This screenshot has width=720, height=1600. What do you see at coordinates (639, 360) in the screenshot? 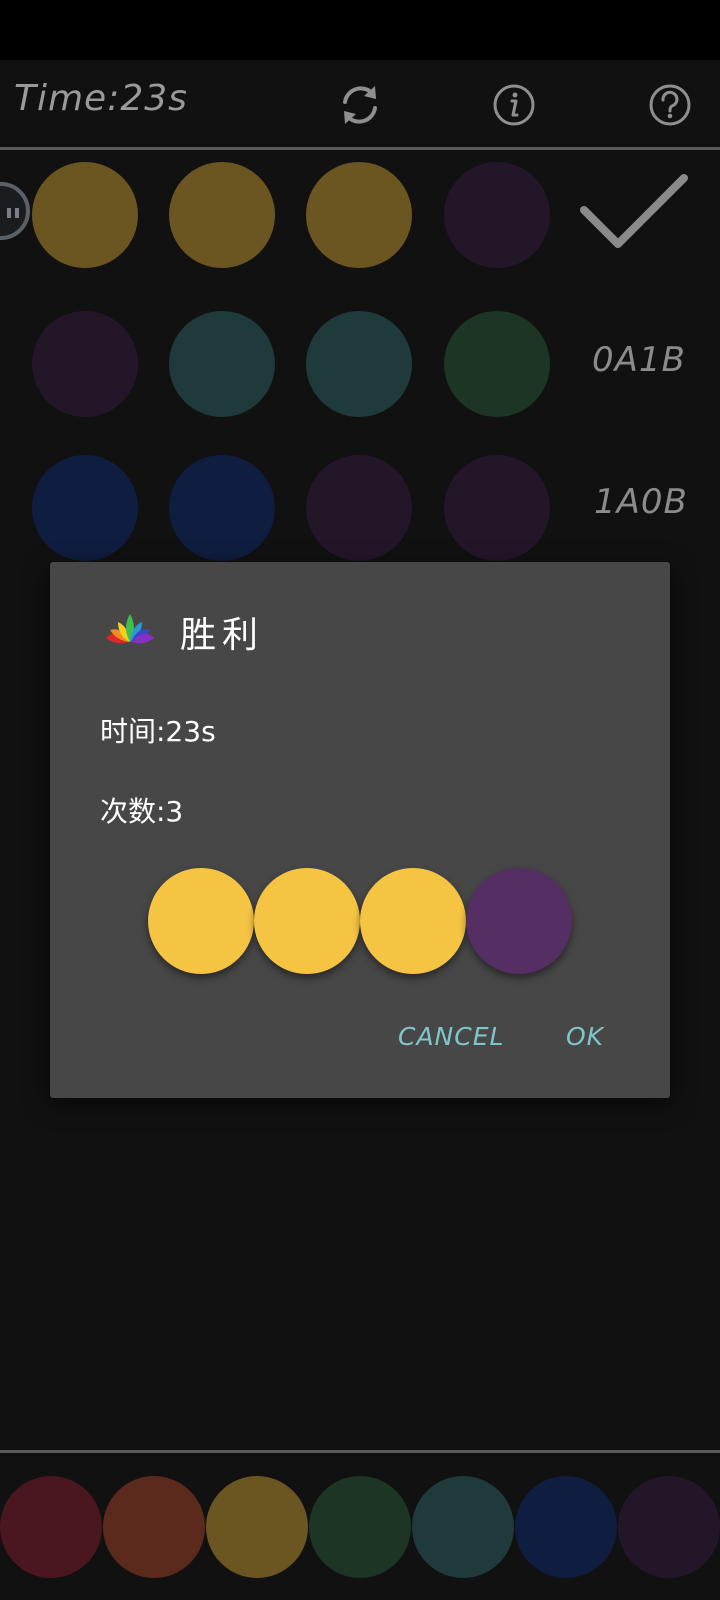
I see `row-result: 0A1B` at bounding box center [639, 360].